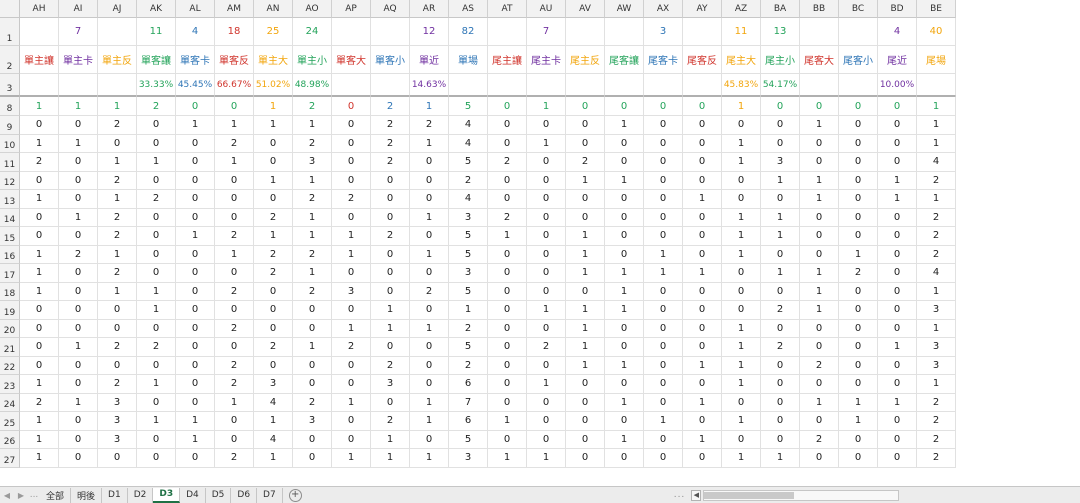 The height and width of the screenshot is (503, 1080). What do you see at coordinates (468, 106) in the screenshot?
I see `cell-AS8: 5` at bounding box center [468, 106].